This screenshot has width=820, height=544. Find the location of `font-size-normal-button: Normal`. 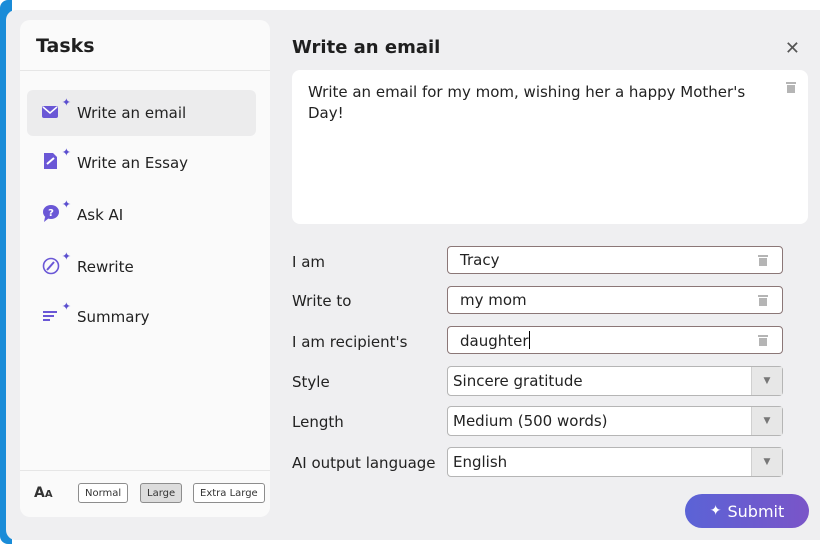

font-size-normal-button: Normal is located at coordinates (103, 493).